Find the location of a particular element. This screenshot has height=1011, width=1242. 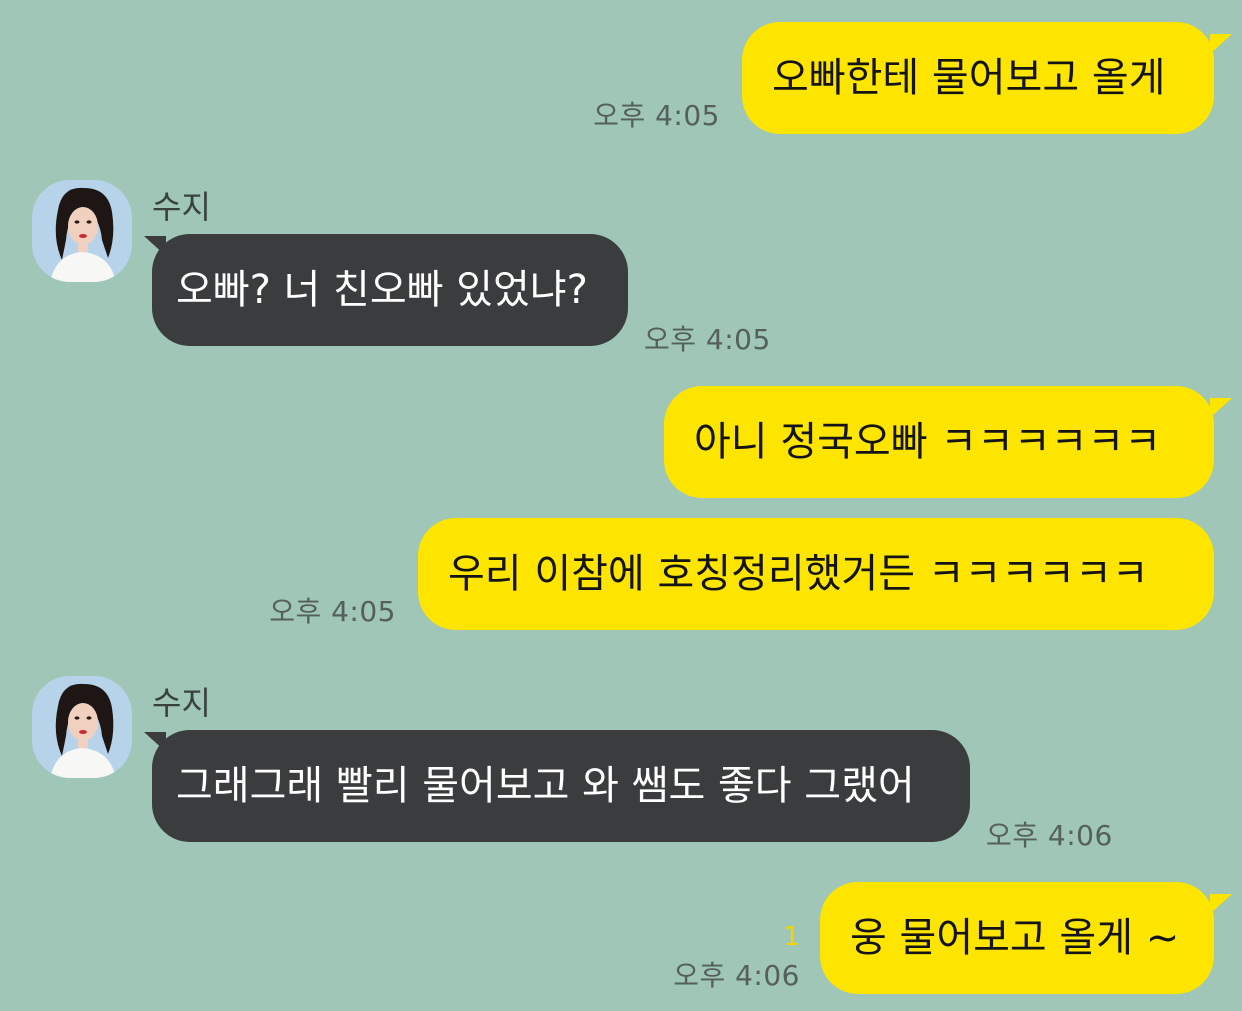

incoming-message-bubble: 그래그래 빨리 물어보고 와 쌤도 좋다 그랬어 is located at coordinates (561, 786).